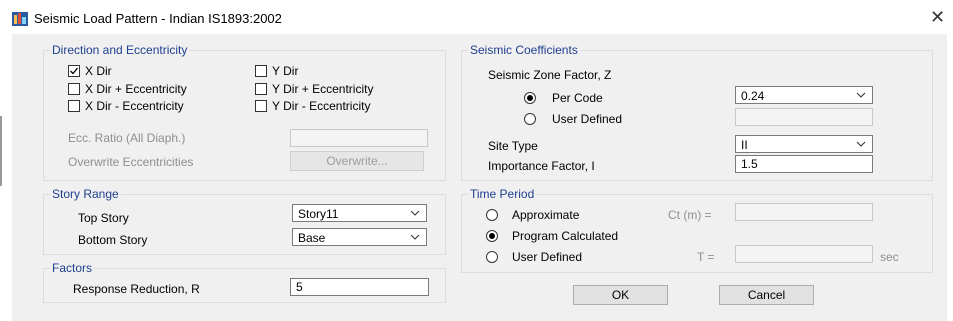  Describe the element at coordinates (804, 212) in the screenshot. I see `ct-input` at that location.